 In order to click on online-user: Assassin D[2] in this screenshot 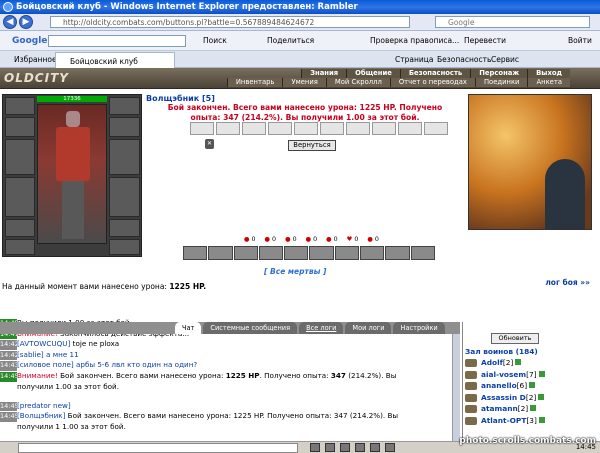, I will do `click(505, 397)`.